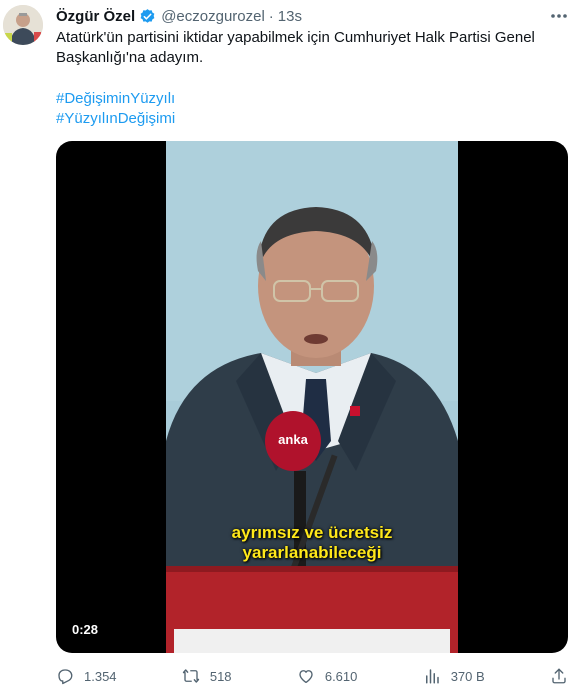  I want to click on reply-button: 1.354, so click(86, 676).